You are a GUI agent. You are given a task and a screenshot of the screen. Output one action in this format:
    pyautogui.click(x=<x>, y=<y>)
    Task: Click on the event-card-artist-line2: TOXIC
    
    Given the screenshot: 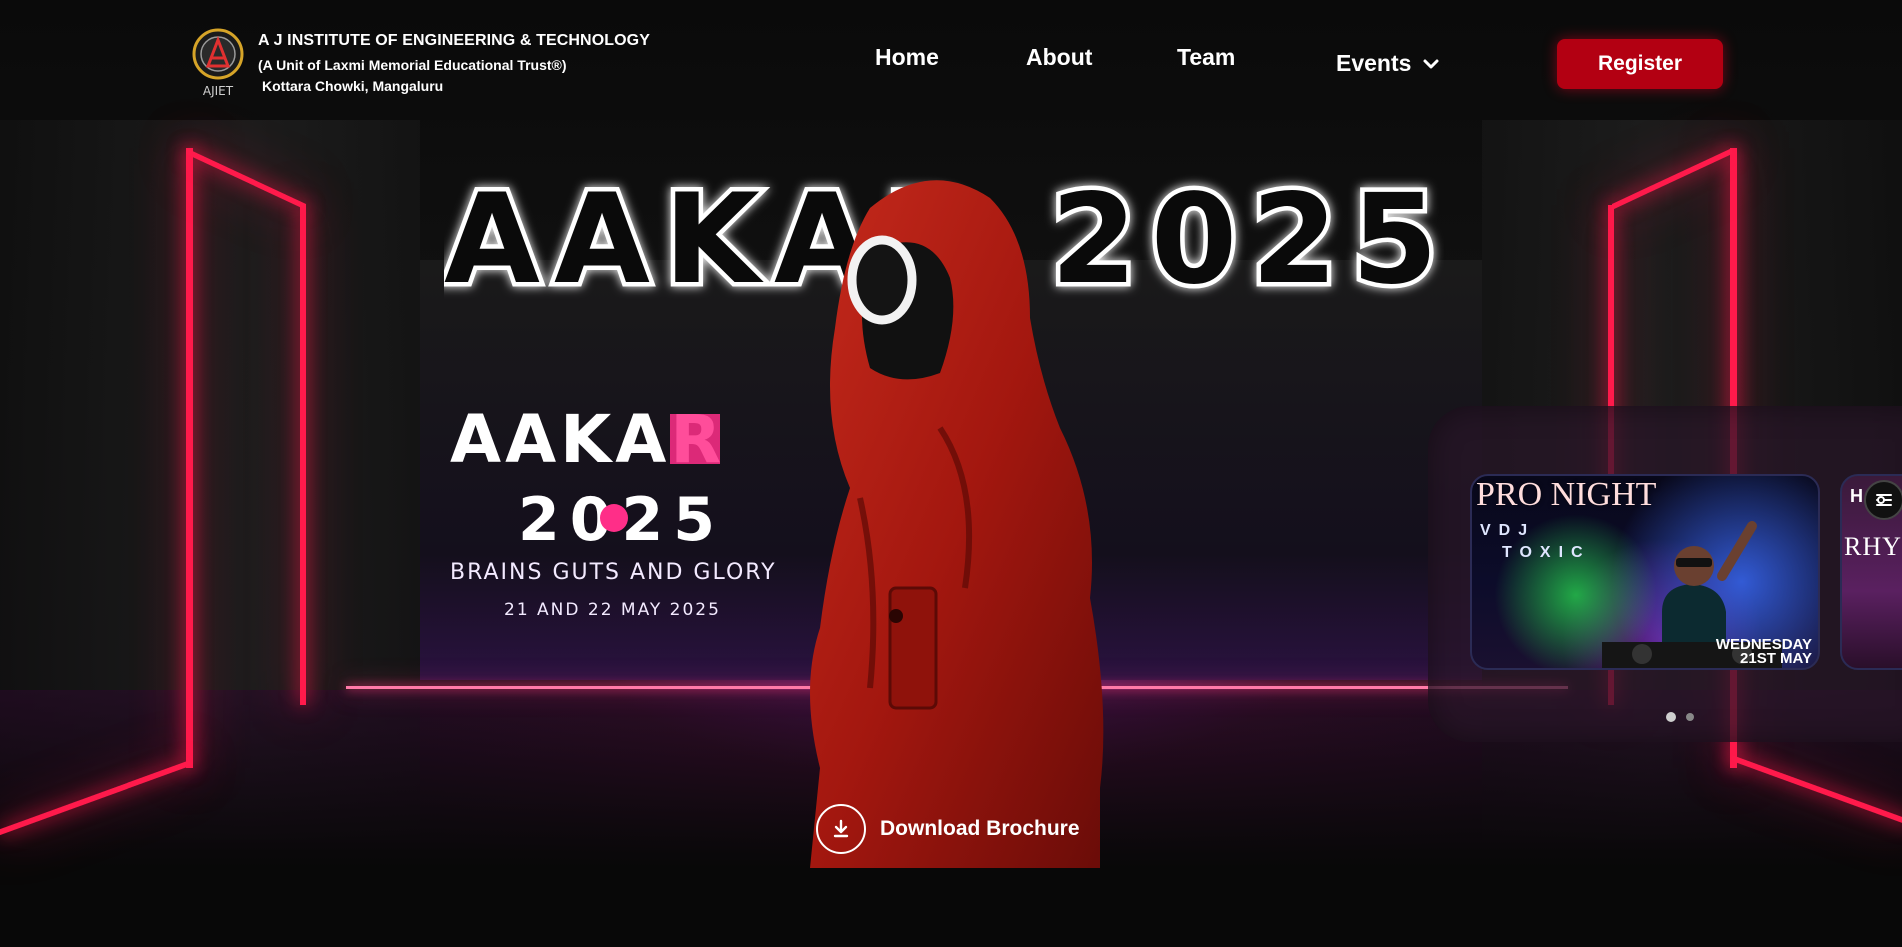 What is the action you would take?
    pyautogui.click(x=1546, y=552)
    